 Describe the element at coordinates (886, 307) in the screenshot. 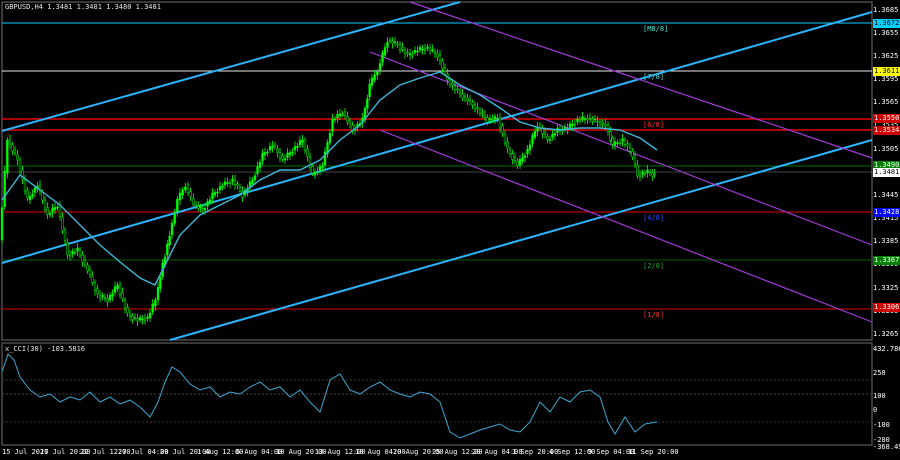

I see `price-tag: 1.3306` at that location.